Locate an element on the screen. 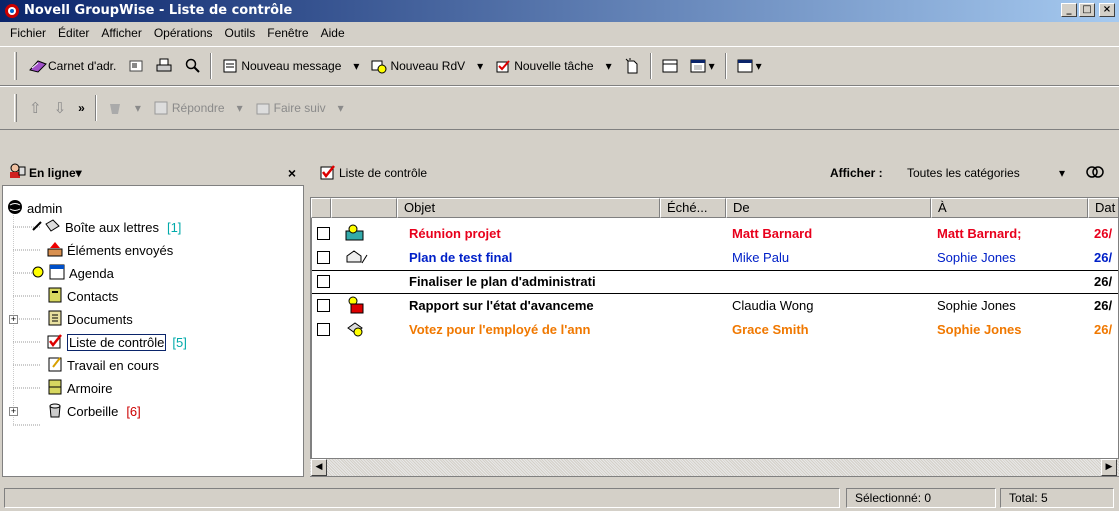  new-document-button is located at coordinates (632, 66).